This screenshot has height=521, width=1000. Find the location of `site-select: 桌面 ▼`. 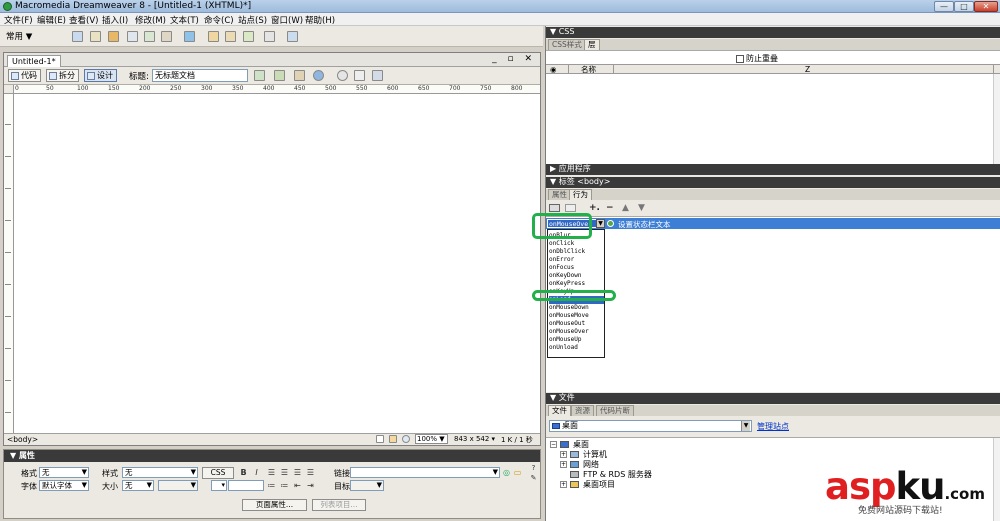

site-select: 桌面 ▼ is located at coordinates (650, 426).